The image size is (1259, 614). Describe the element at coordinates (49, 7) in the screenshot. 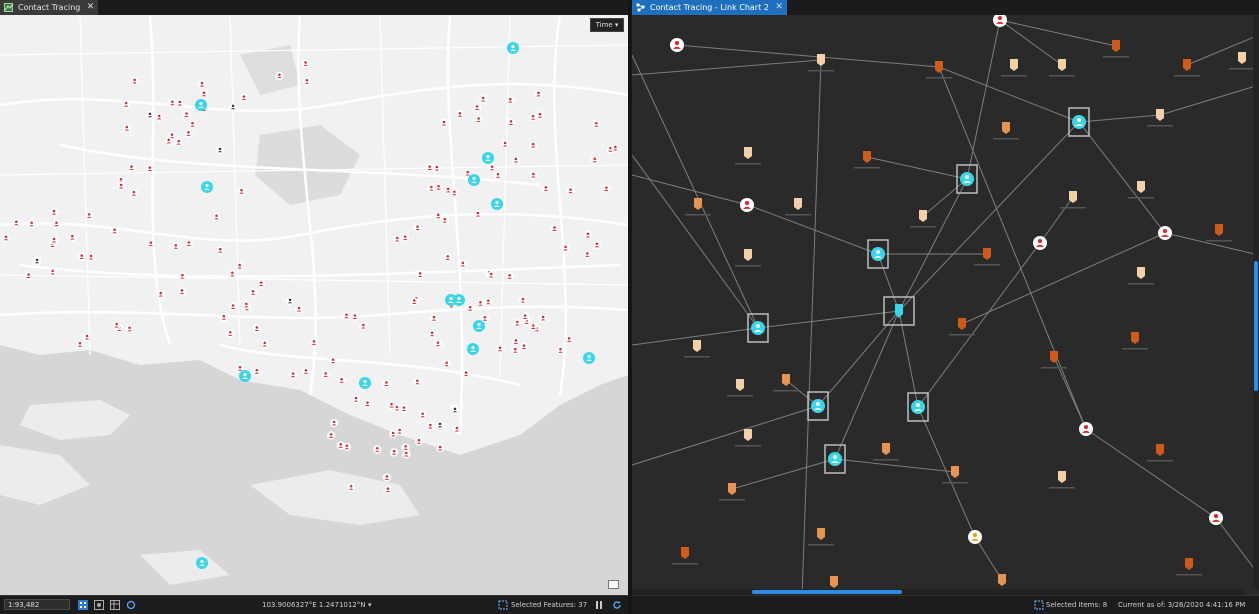

I see `tab-contact-tracing: Contact Tracing ✕` at that location.